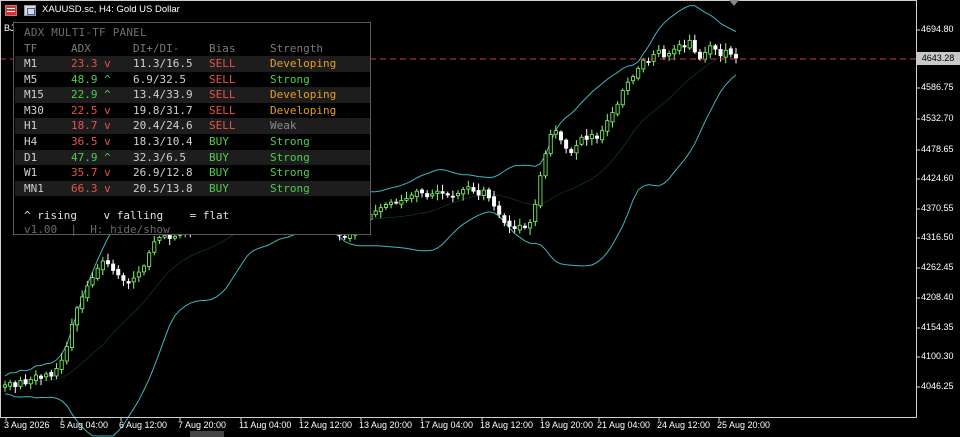 This screenshot has height=437, width=960. What do you see at coordinates (192, 157) in the screenshot?
I see `panel-row-d1: D1 47.9 ^ 32.3/6.5 BUY Strong` at bounding box center [192, 157].